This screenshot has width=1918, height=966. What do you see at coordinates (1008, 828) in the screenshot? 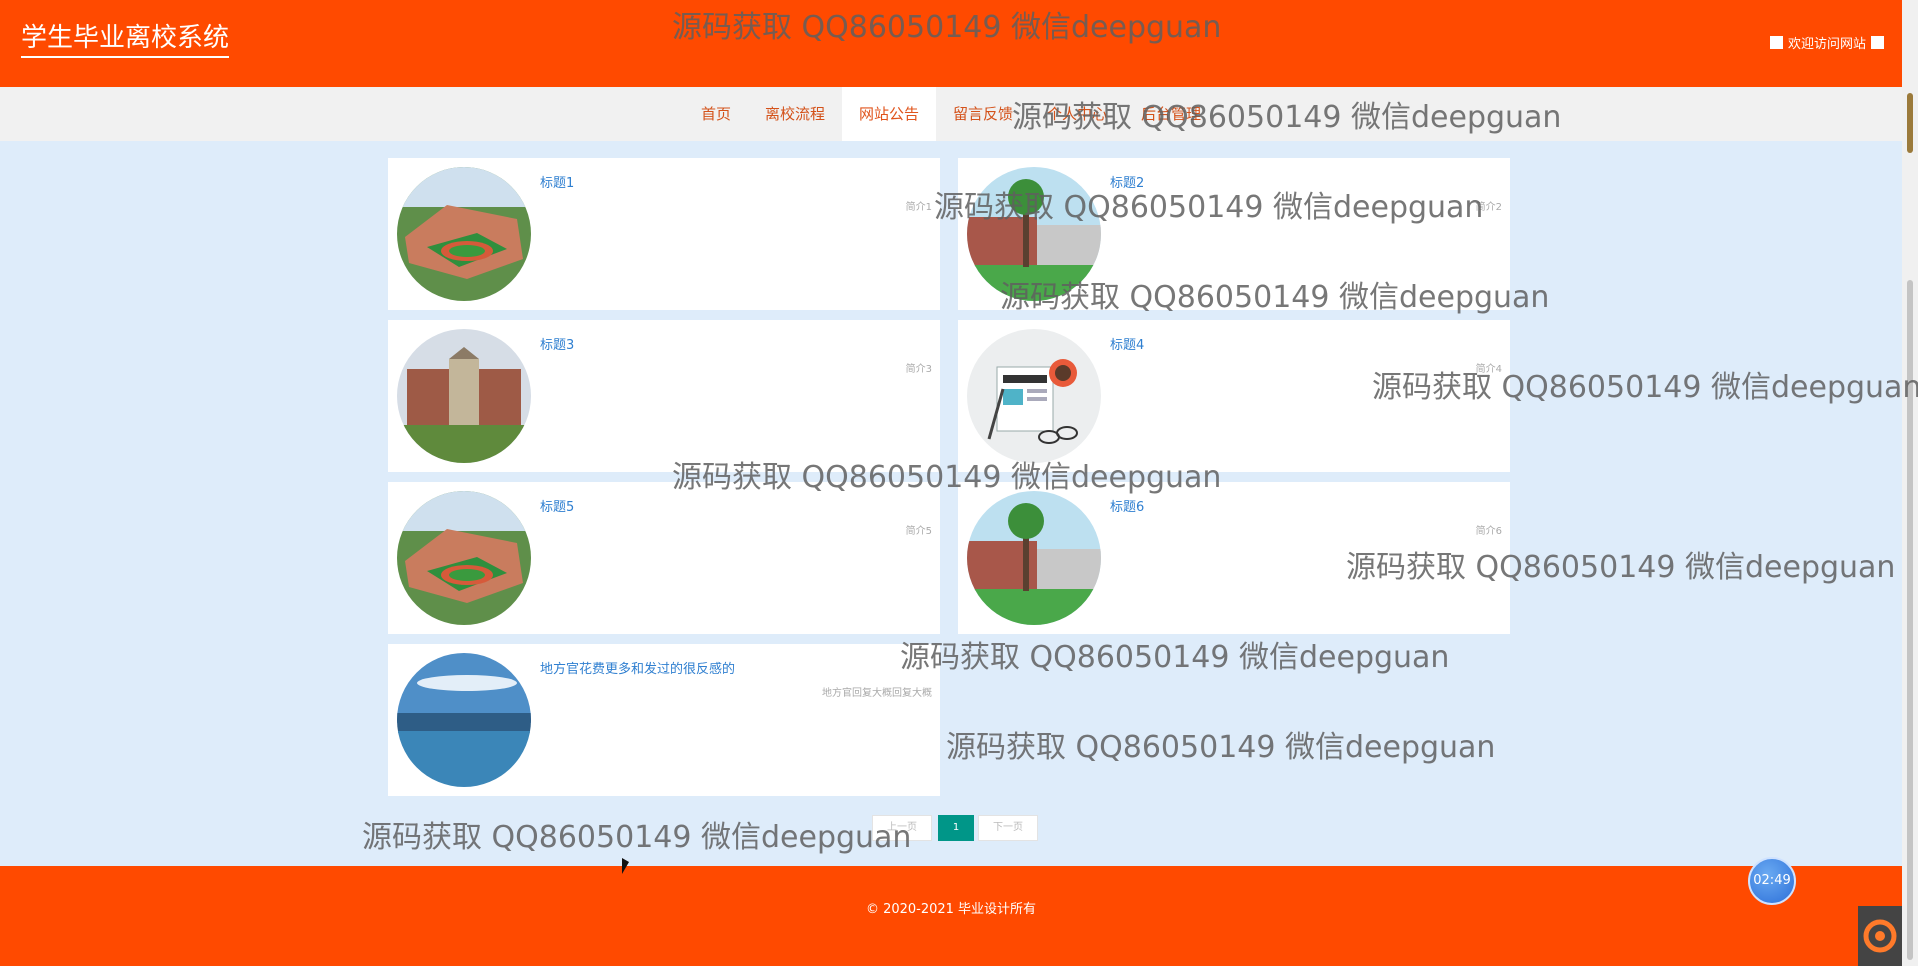
I see `next-page-button: 下一页` at bounding box center [1008, 828].